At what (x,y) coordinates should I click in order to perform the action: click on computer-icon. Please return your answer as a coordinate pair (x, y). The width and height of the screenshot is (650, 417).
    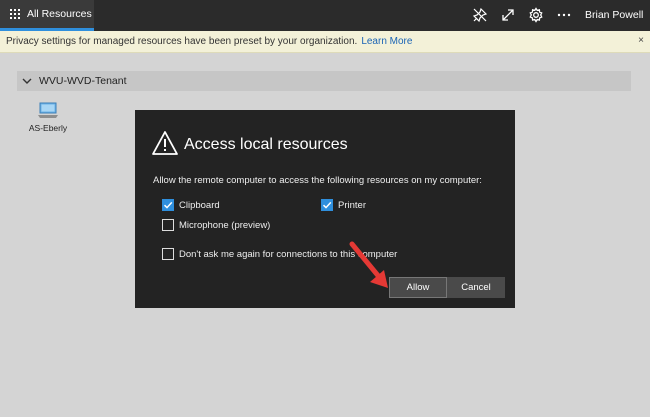
    Looking at the image, I should click on (48, 110).